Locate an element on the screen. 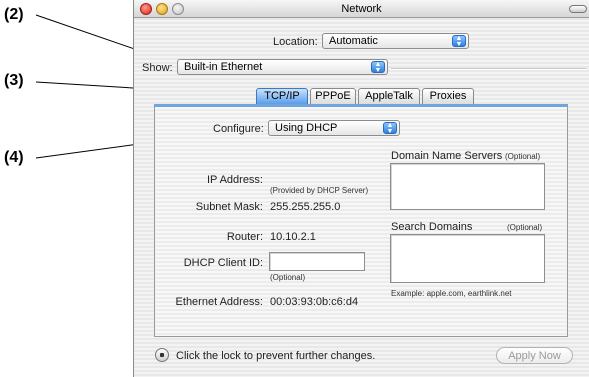  dhcp-client-id-field is located at coordinates (317, 261).